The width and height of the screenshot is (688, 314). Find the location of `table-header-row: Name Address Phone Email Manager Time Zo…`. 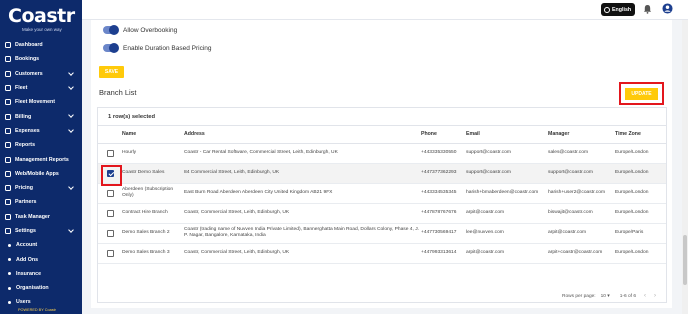

table-header-row: Name Address Phone Email Manager Time Zo… is located at coordinates (382, 135).